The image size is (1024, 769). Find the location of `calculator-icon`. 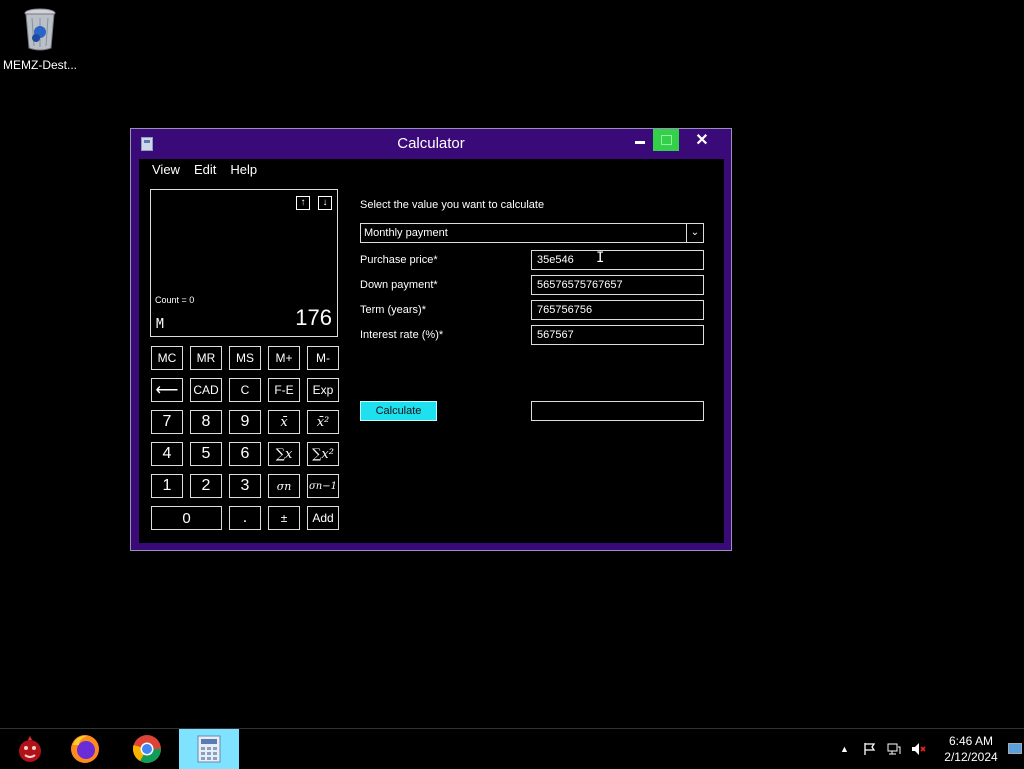

calculator-icon is located at coordinates (209, 749).